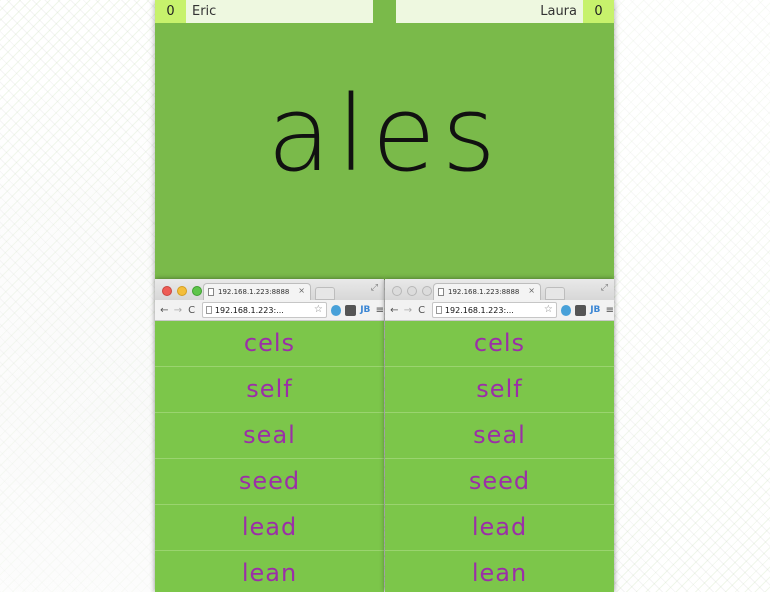 The width and height of the screenshot is (770, 592). What do you see at coordinates (170, 11) in the screenshot?
I see `player-left-score: 0` at bounding box center [170, 11].